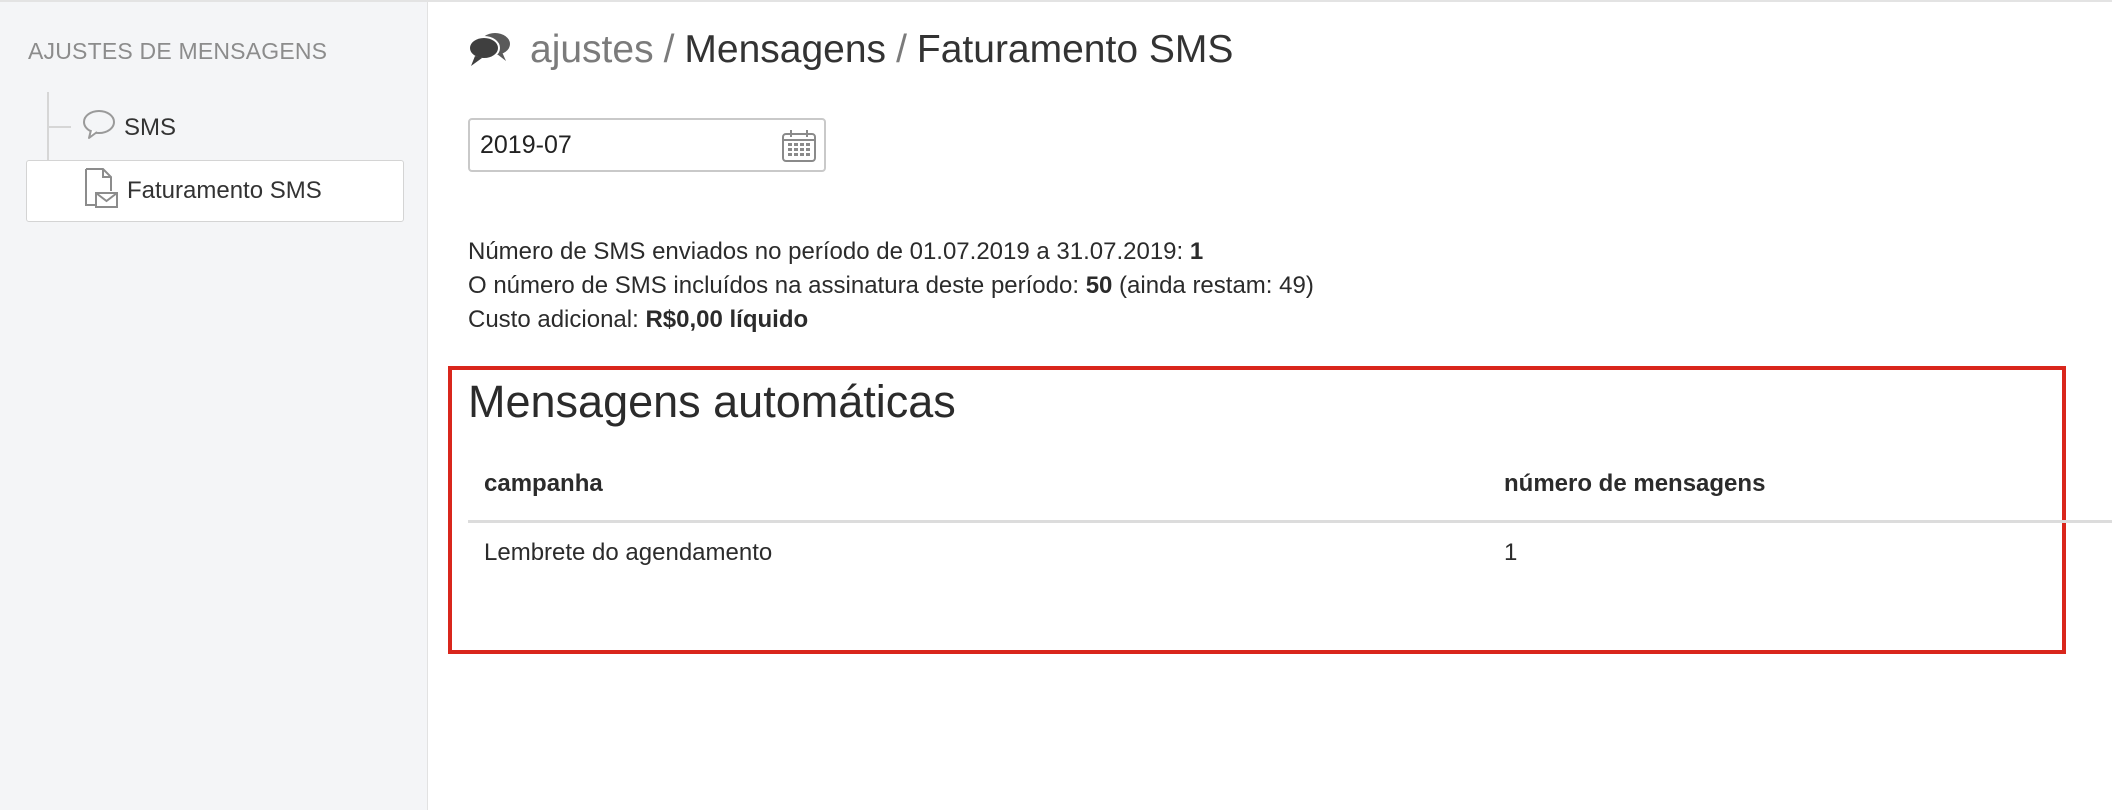  I want to click on column-header-campaign: campanha, so click(543, 483).